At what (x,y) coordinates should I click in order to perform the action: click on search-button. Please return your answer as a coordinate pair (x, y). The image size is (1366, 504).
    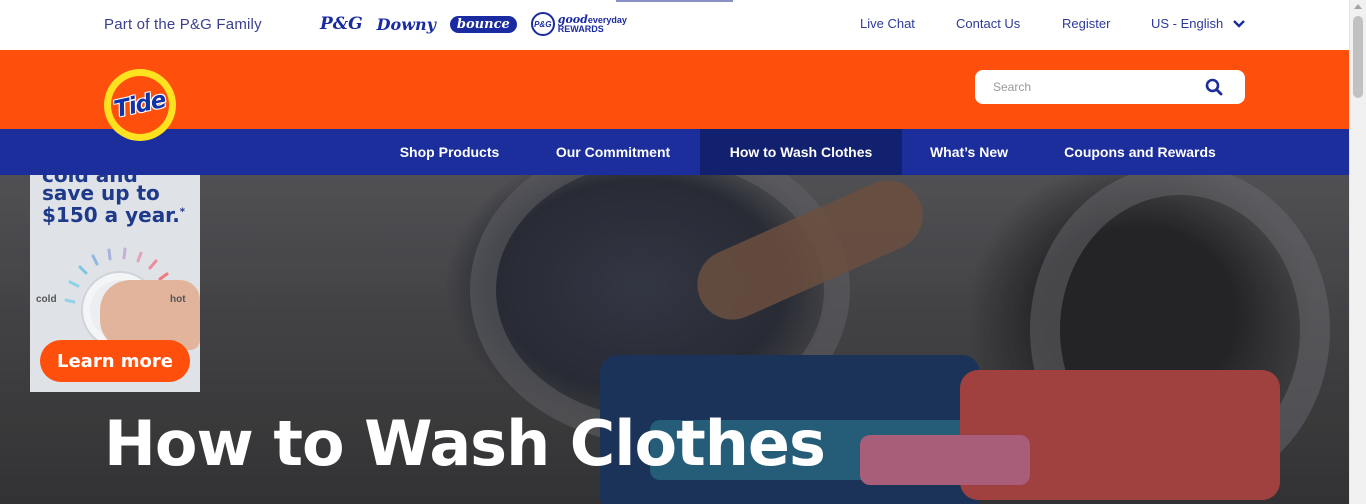
    Looking at the image, I should click on (1214, 87).